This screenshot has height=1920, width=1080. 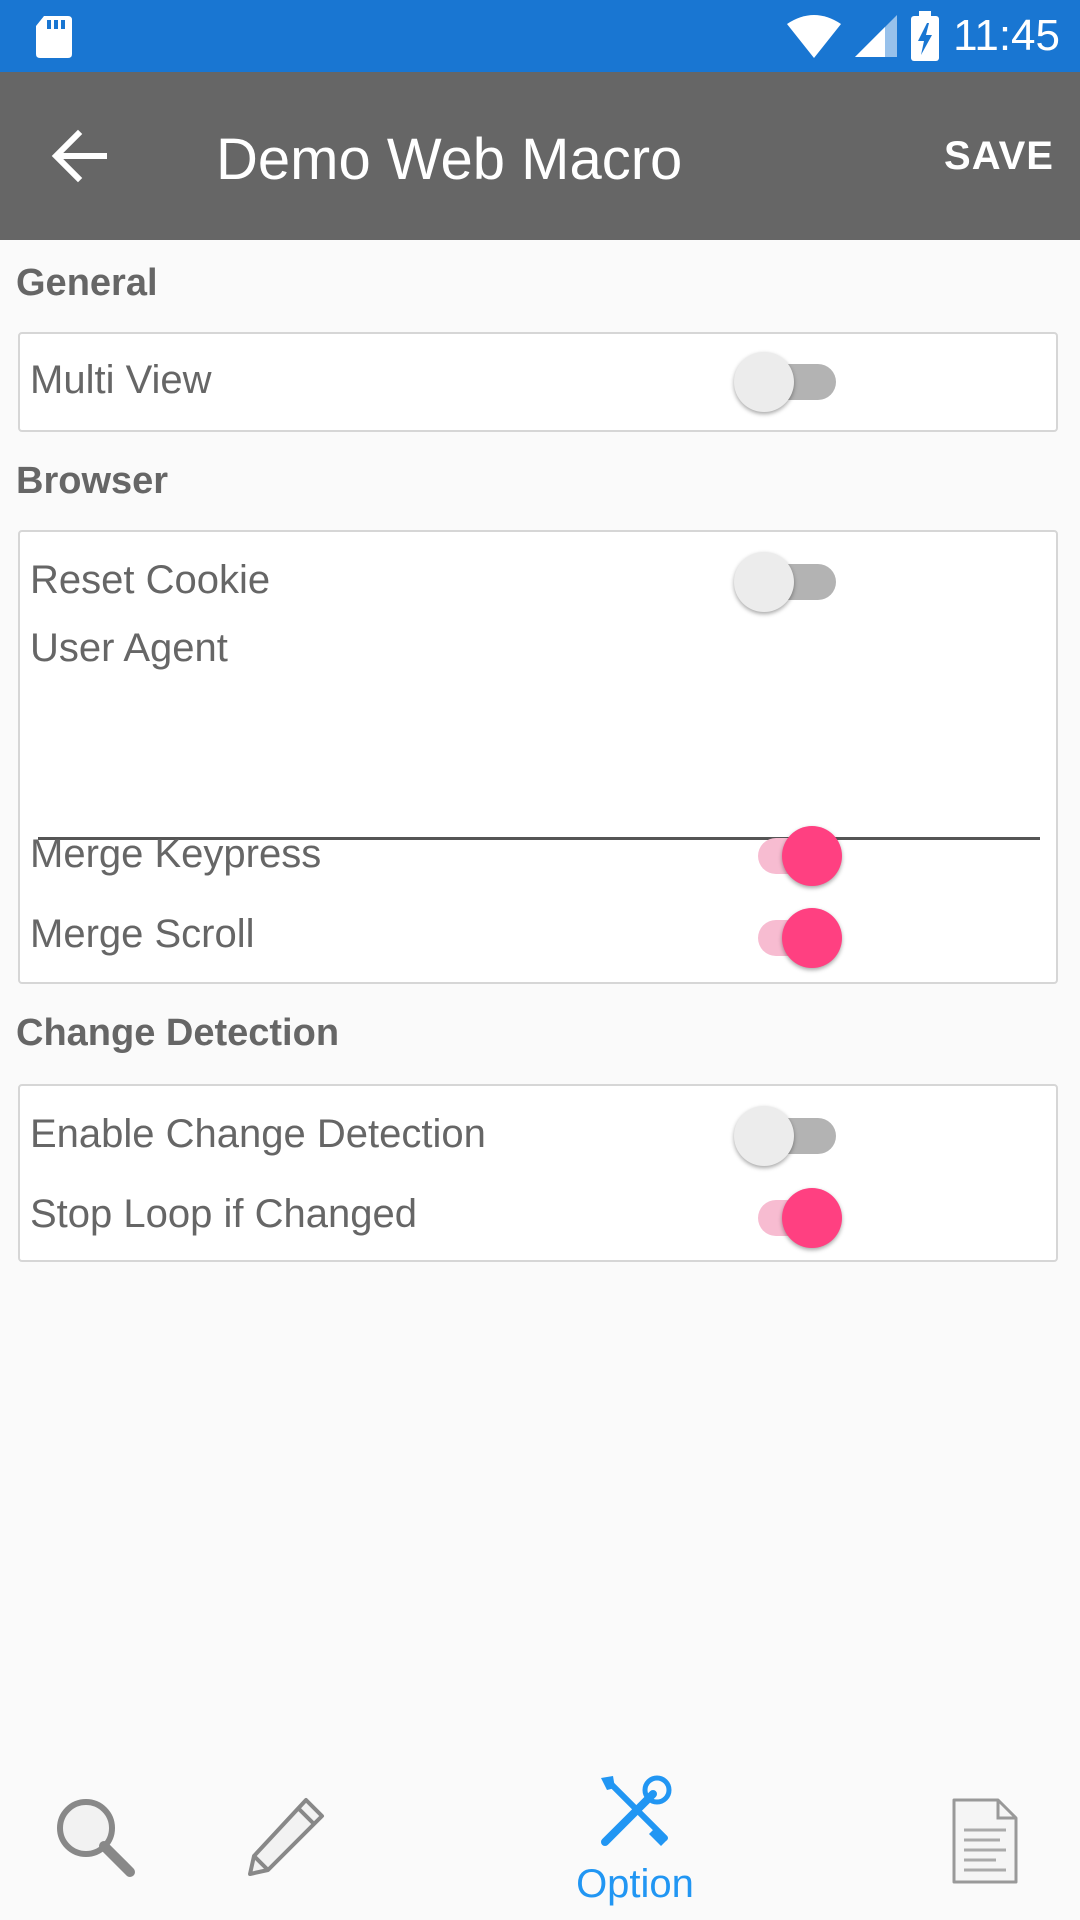 I want to click on save-button: SAVE, so click(x=999, y=156).